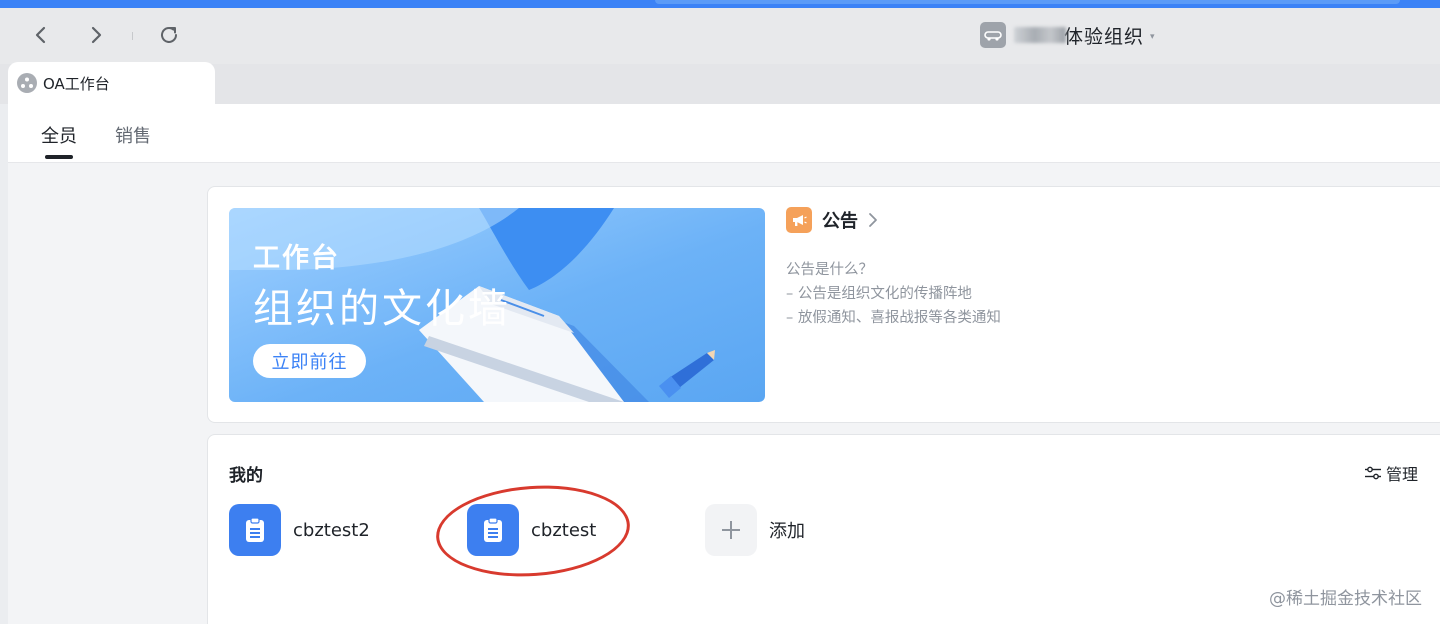 This screenshot has width=1440, height=624. I want to click on my-apps-title: 我的, so click(246, 476).